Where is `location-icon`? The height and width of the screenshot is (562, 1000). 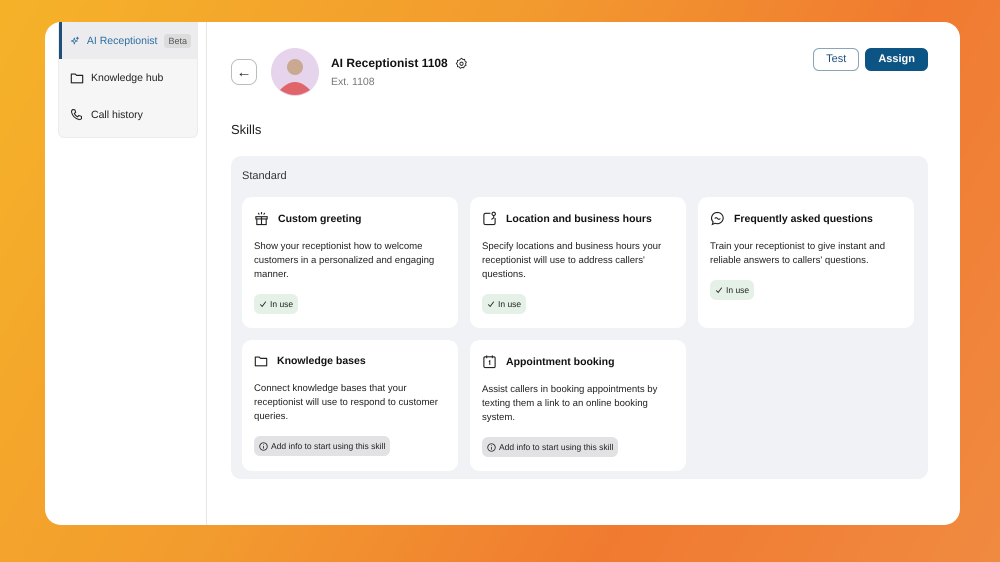 location-icon is located at coordinates (489, 218).